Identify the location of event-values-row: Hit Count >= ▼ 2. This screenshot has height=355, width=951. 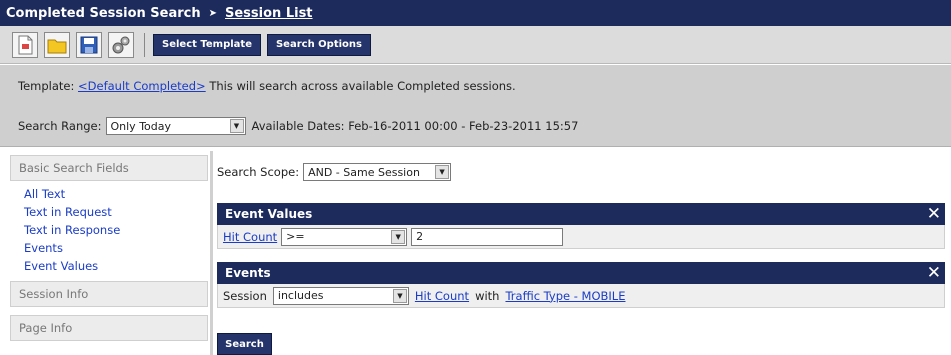
(581, 237).